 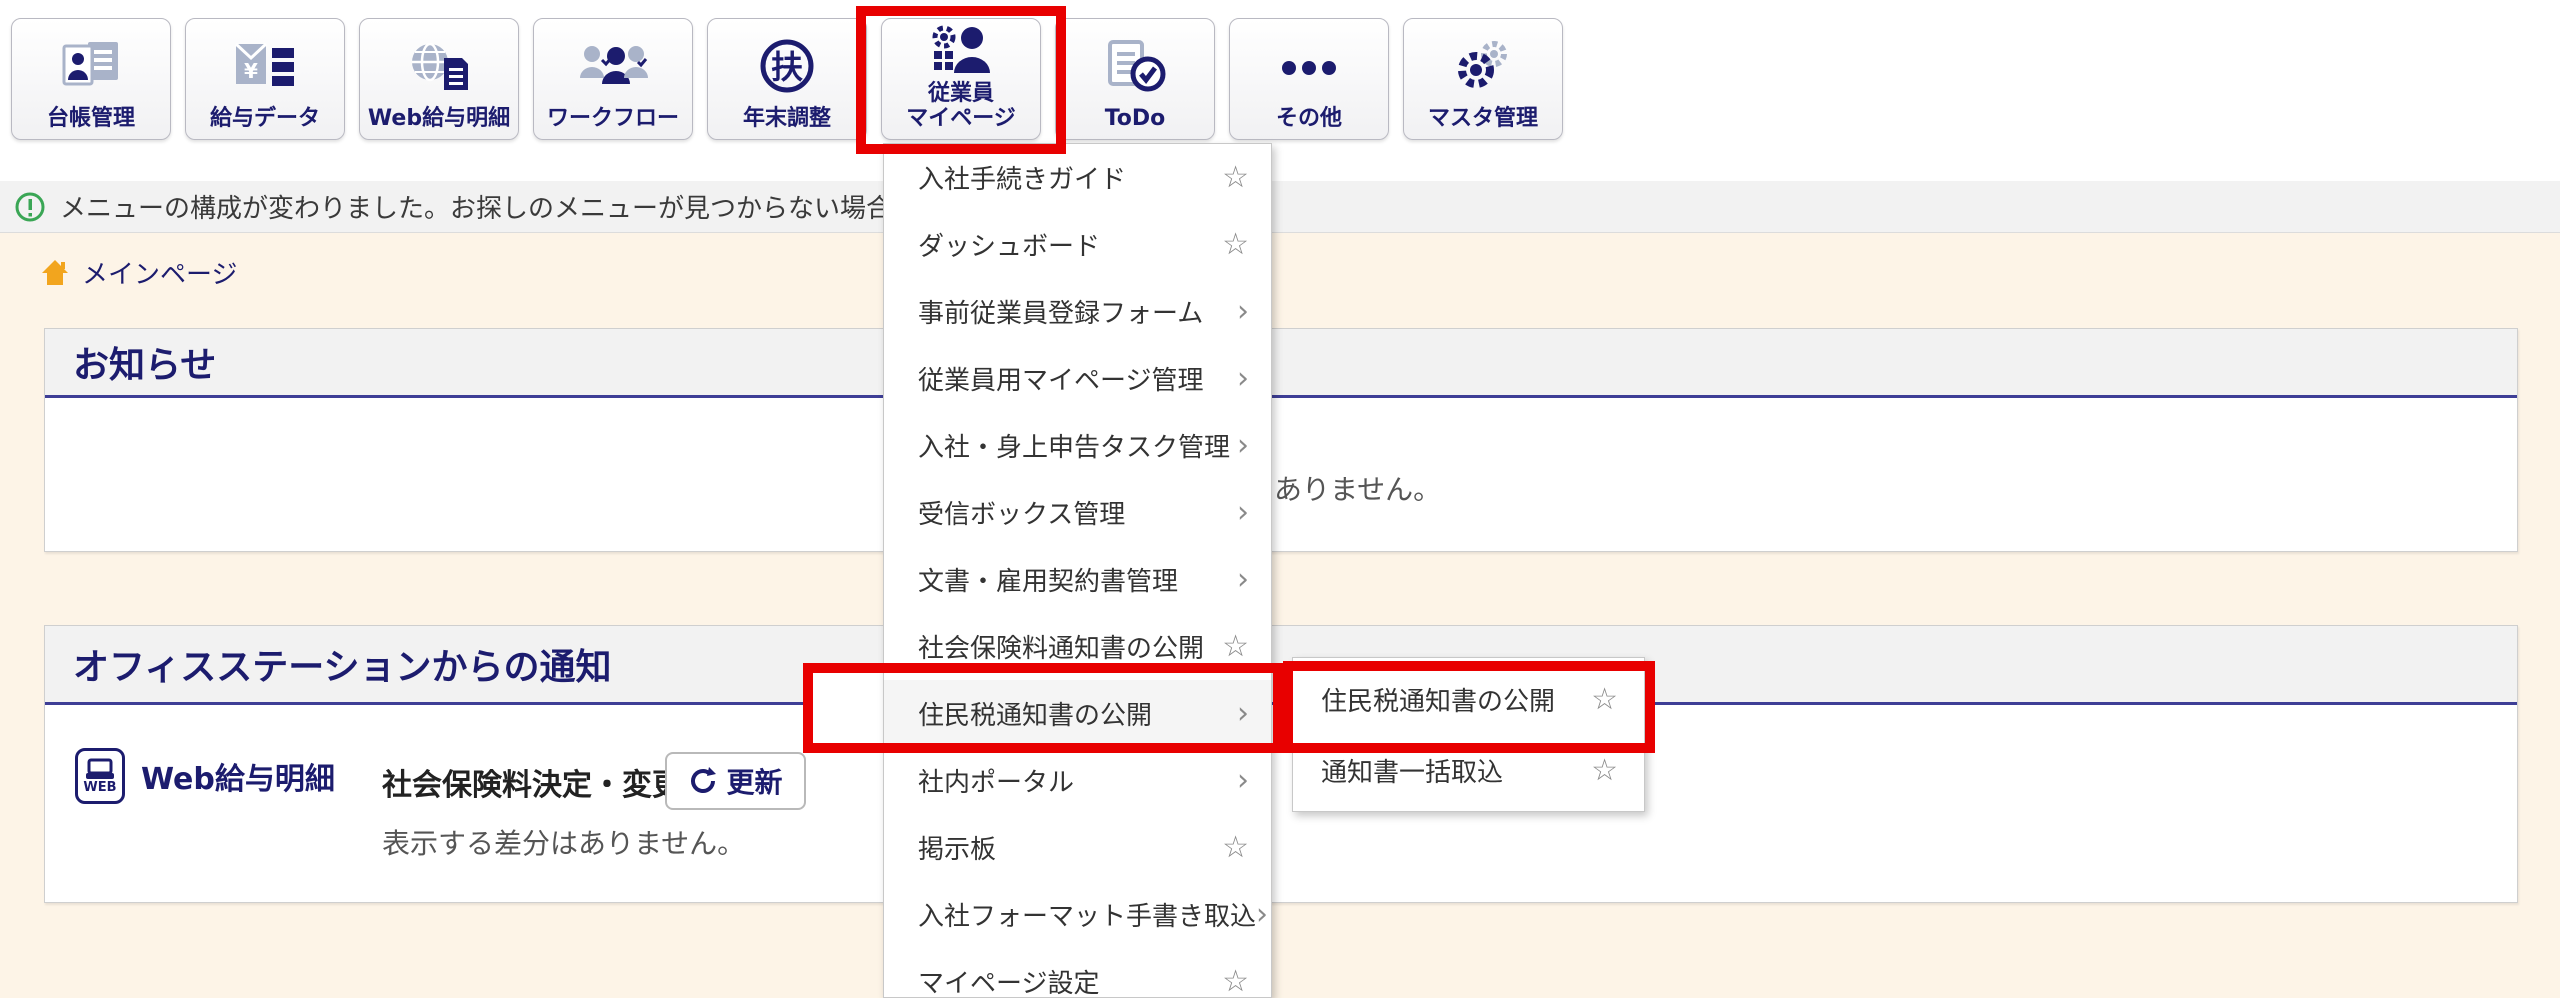 I want to click on toolbar-button-label: 従業員, so click(x=960, y=93).